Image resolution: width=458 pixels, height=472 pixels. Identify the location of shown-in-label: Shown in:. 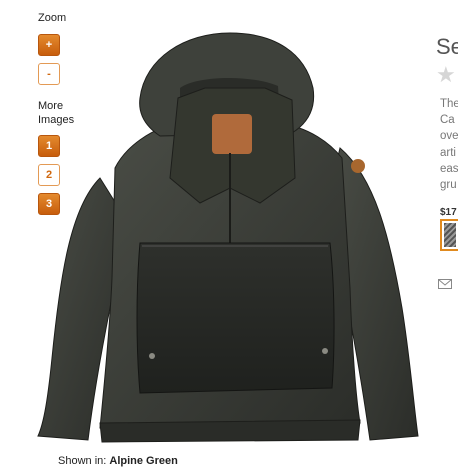
(82, 461).